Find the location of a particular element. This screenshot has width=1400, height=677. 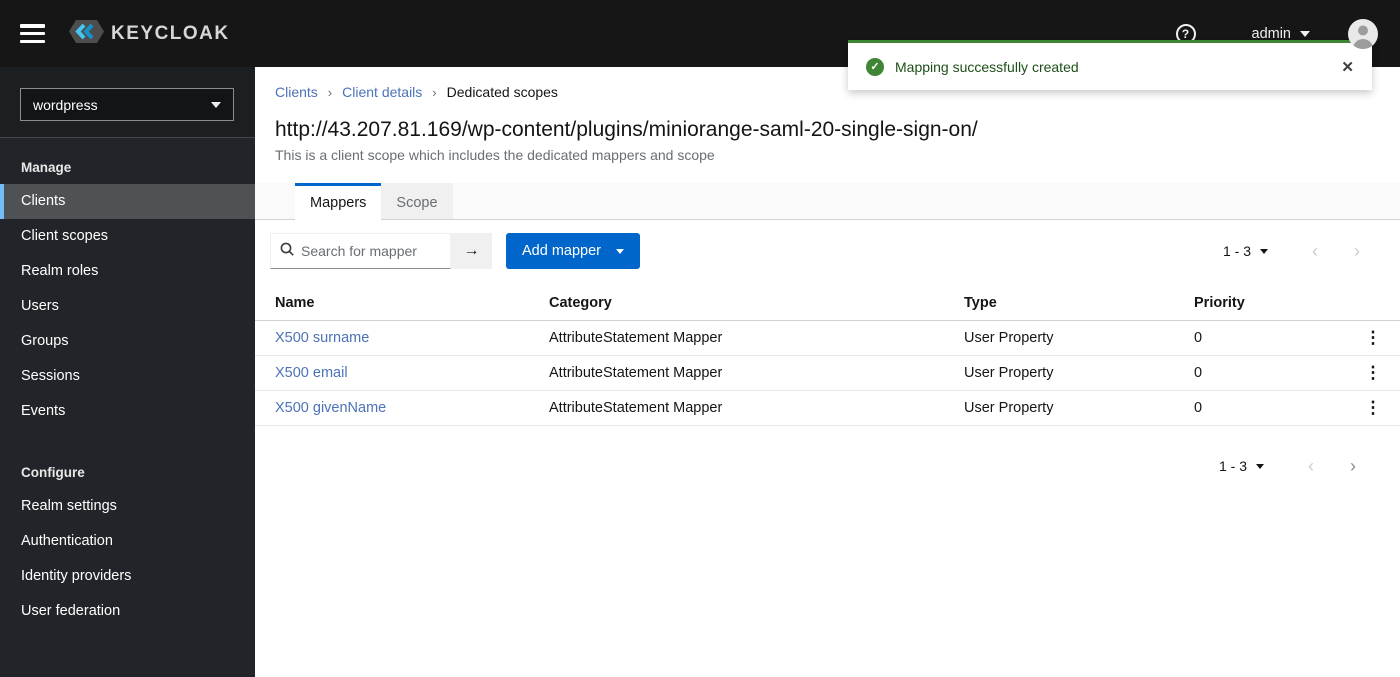

keycloak-logo: KEYCLOAK is located at coordinates (149, 34).